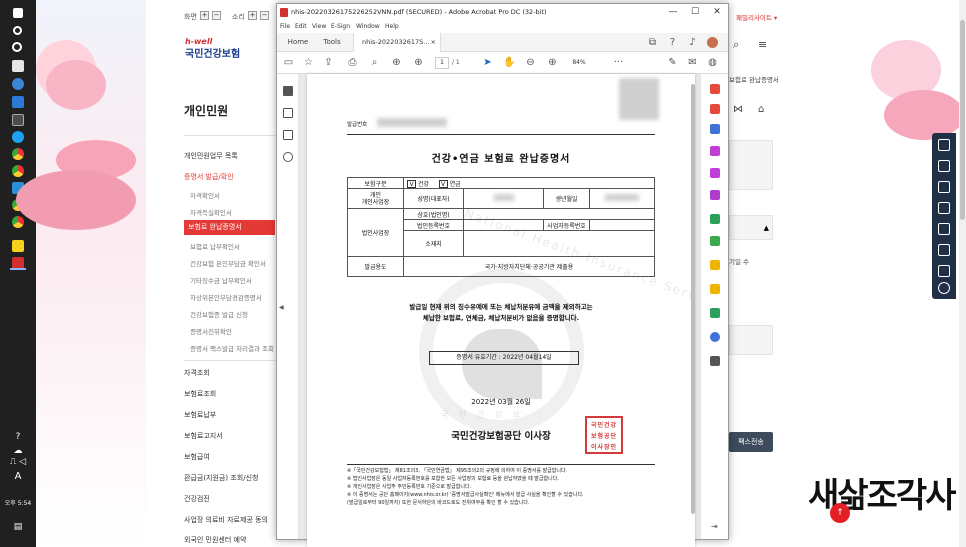 The height and width of the screenshot is (547, 966). What do you see at coordinates (673, 12) in the screenshot?
I see `minimize-button: —` at bounding box center [673, 12].